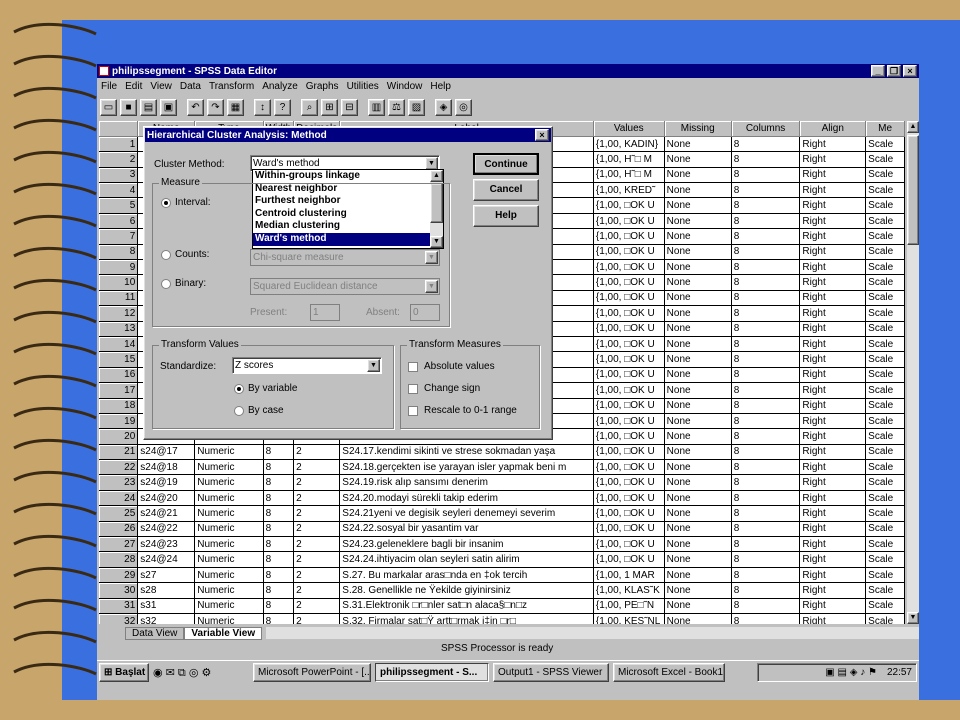  What do you see at coordinates (119, 221) in the screenshot?
I see `row-number: 6` at bounding box center [119, 221].